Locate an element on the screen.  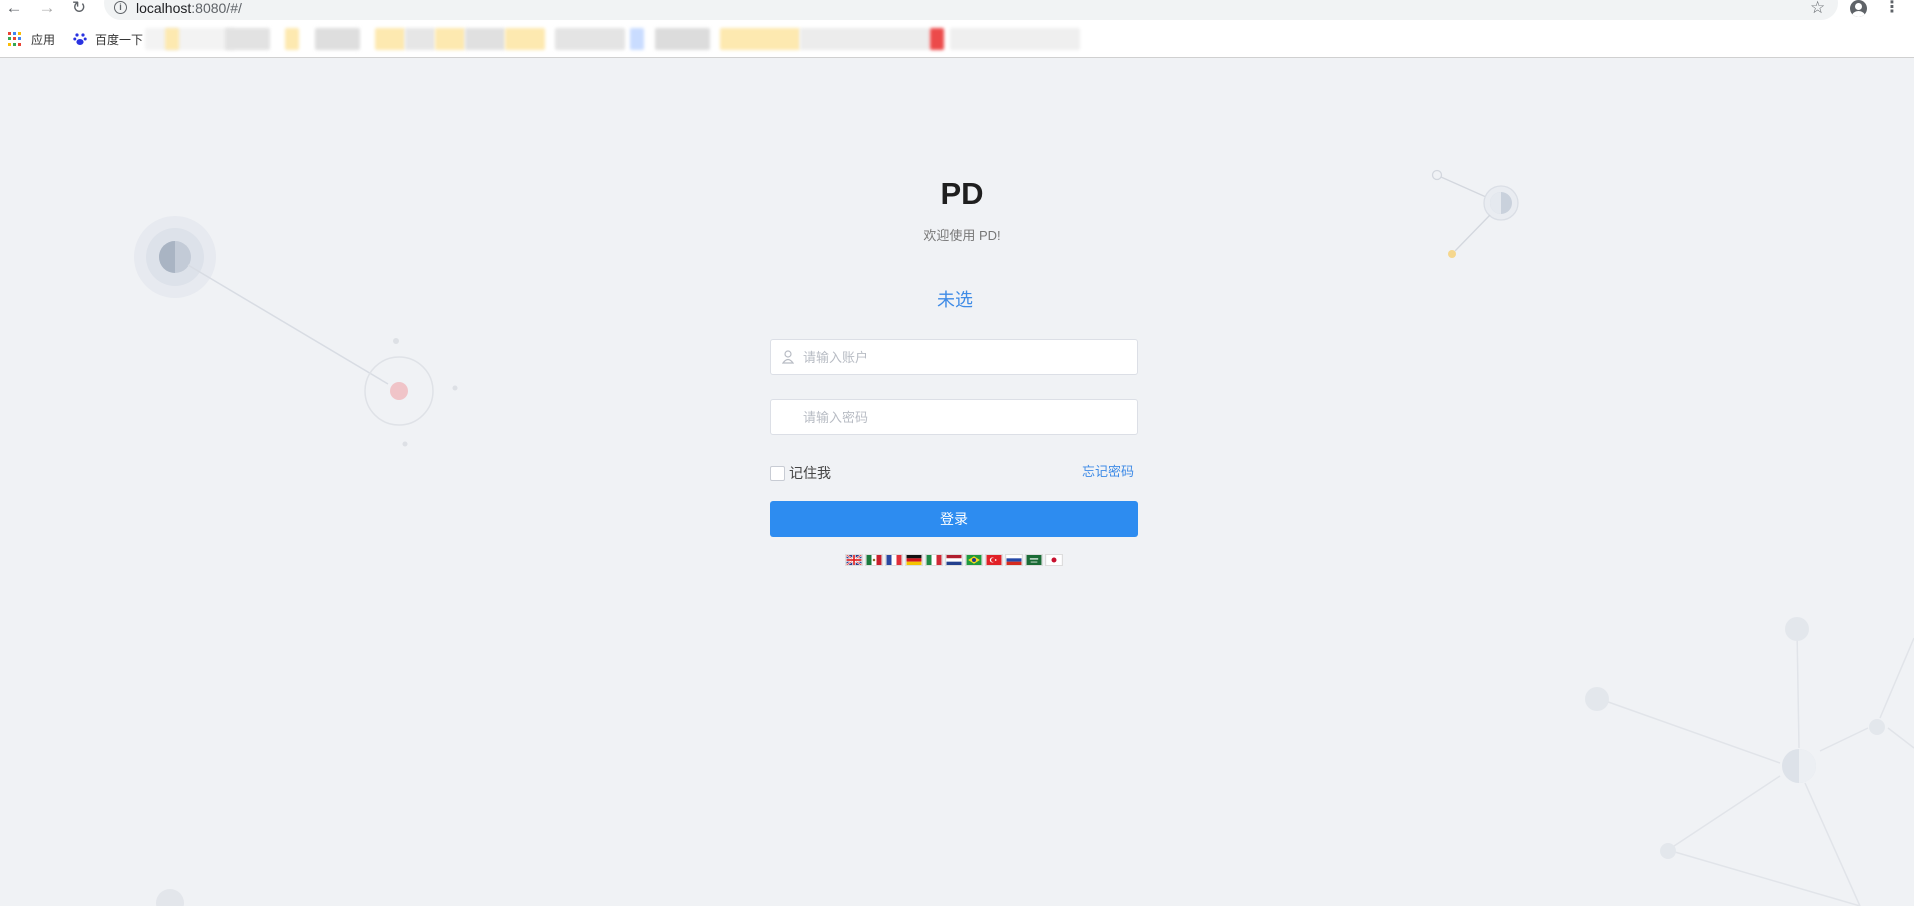
baidu-paw-icon is located at coordinates (80, 39).